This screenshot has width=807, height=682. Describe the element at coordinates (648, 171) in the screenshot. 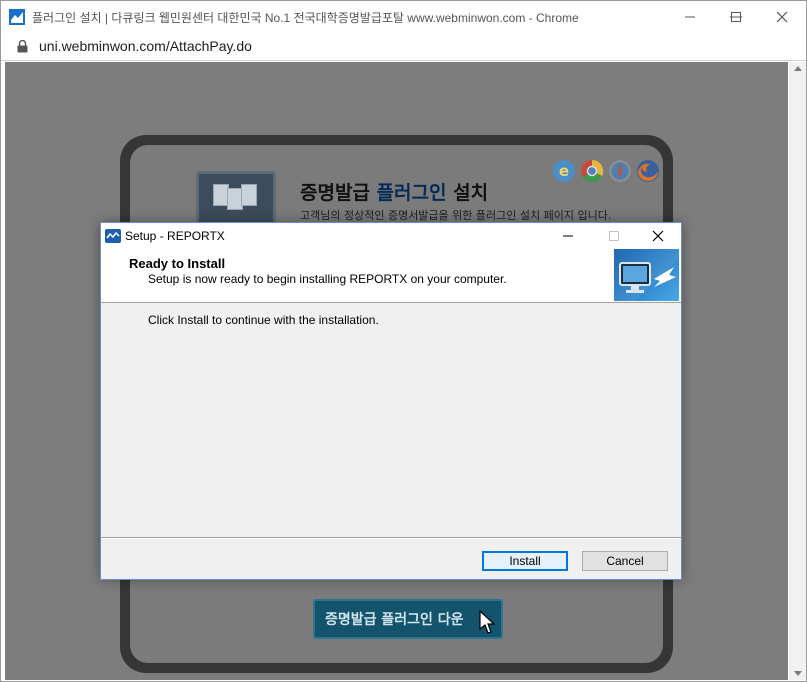

I see `firefox-icon` at that location.